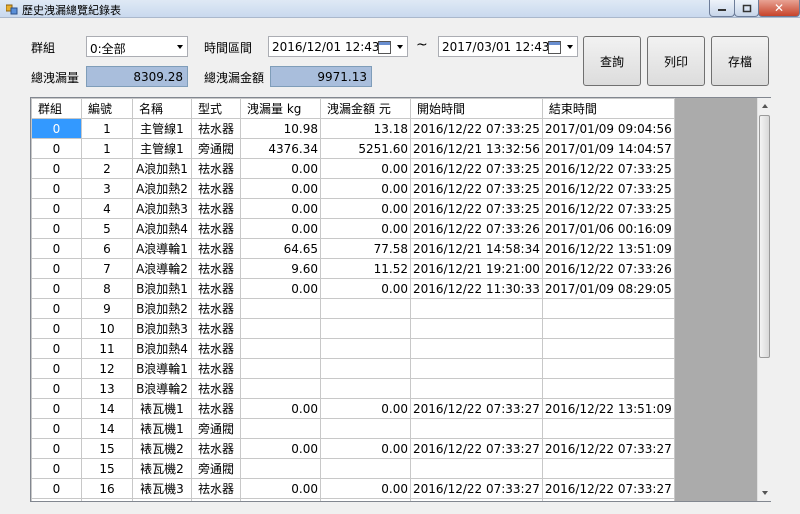 The image size is (800, 514). What do you see at coordinates (608, 148) in the screenshot?
I see `table-cell: 2017/01/09 14:04:57` at bounding box center [608, 148].